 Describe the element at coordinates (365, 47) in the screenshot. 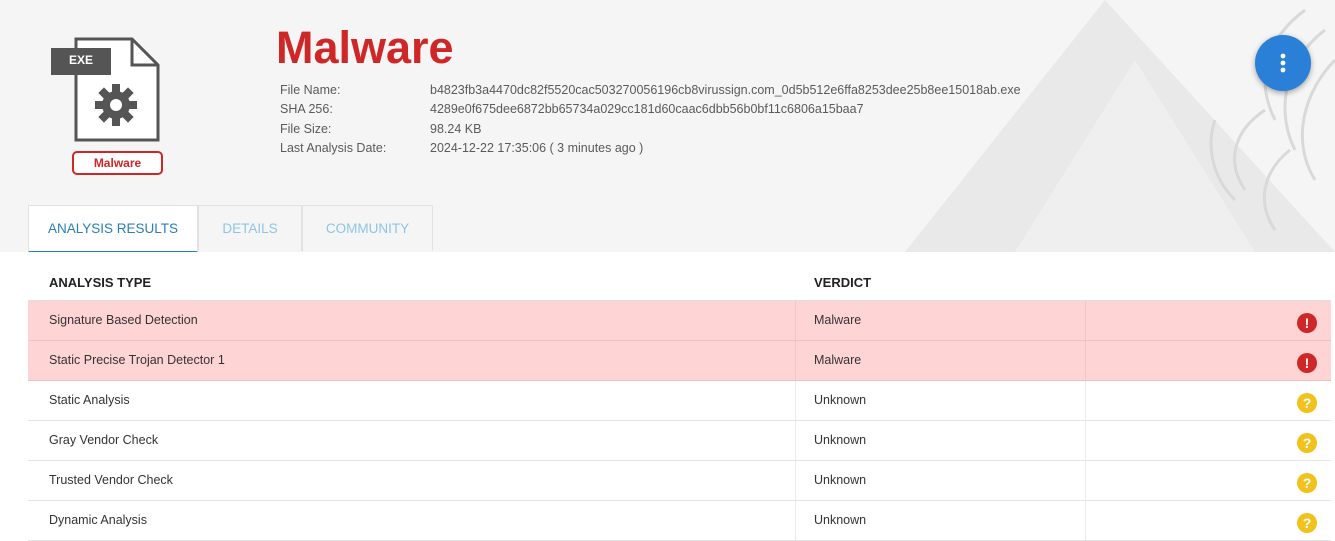

I see `verdict-title: Malware` at that location.